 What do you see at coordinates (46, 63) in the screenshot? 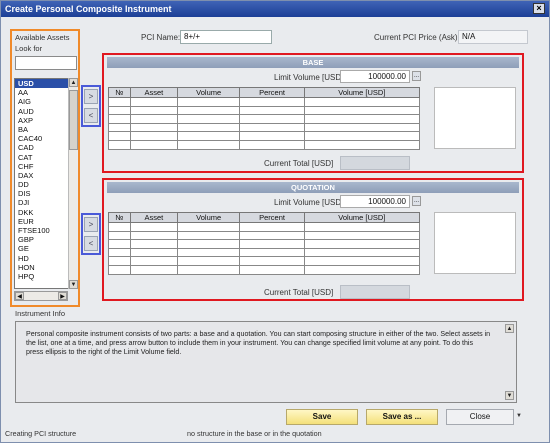
I see `look-for-input` at bounding box center [46, 63].